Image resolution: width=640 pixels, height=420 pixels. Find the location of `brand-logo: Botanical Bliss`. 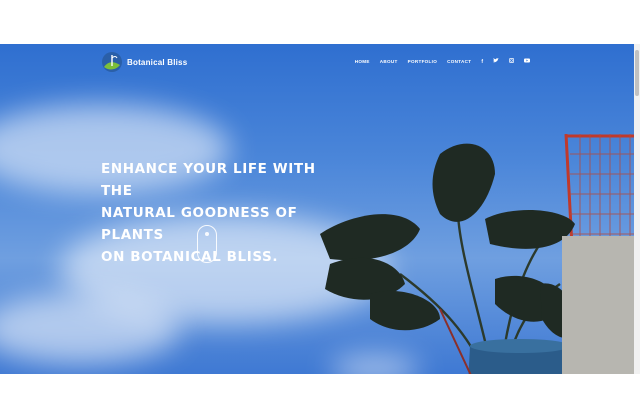

brand-logo: Botanical Bliss is located at coordinates (144, 62).